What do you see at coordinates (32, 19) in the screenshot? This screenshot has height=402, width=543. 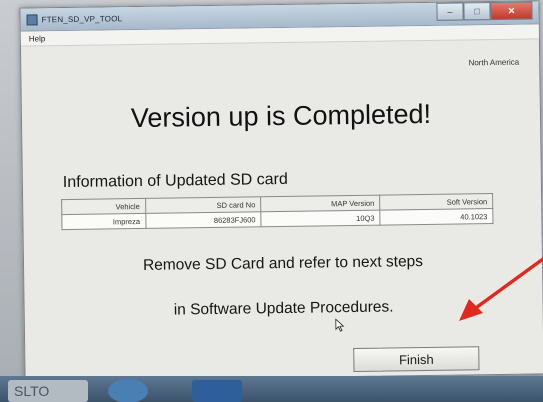 I see `app-icon` at bounding box center [32, 19].